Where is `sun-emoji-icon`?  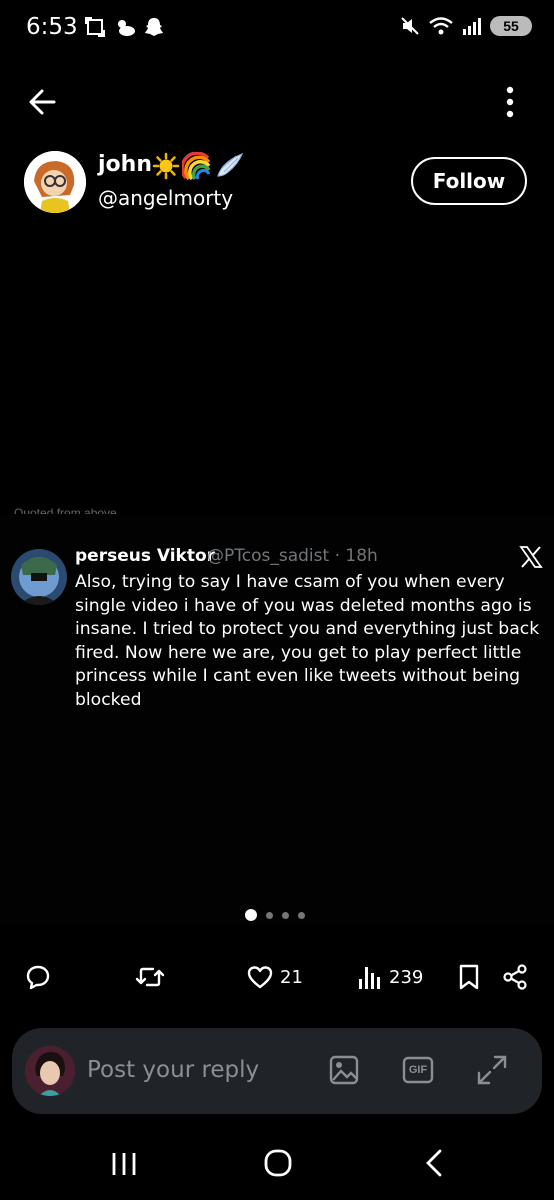
sun-emoji-icon is located at coordinates (166, 166).